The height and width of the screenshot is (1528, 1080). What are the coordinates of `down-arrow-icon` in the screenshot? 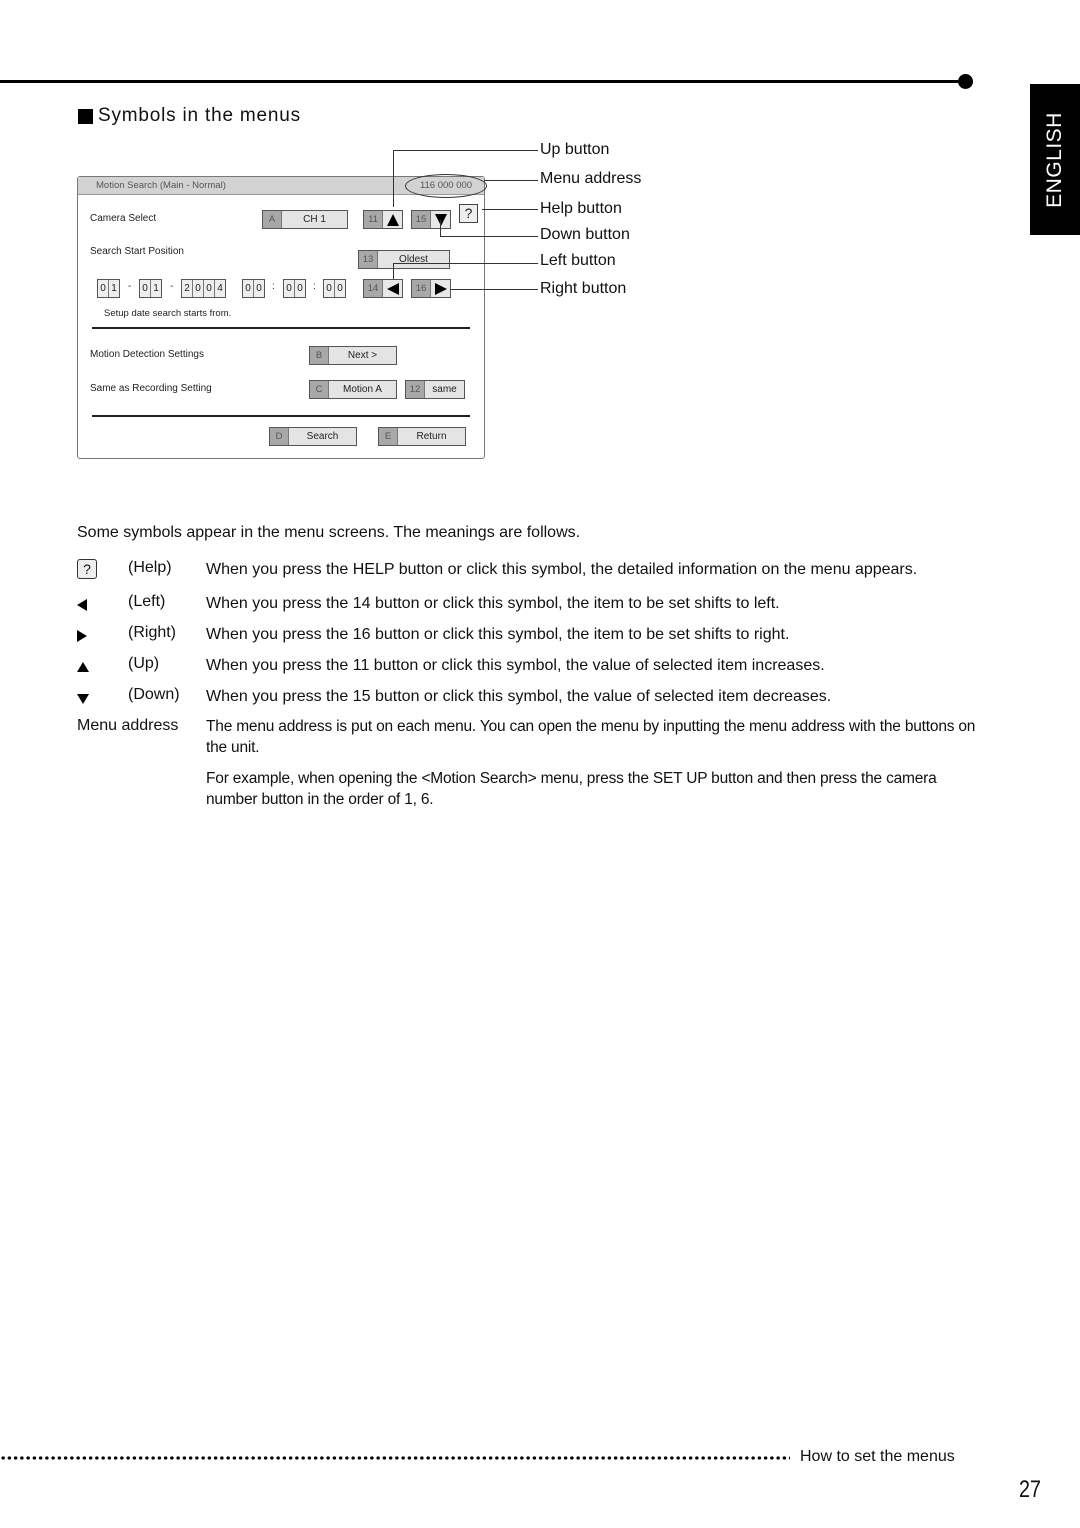 It's located at (88, 701).